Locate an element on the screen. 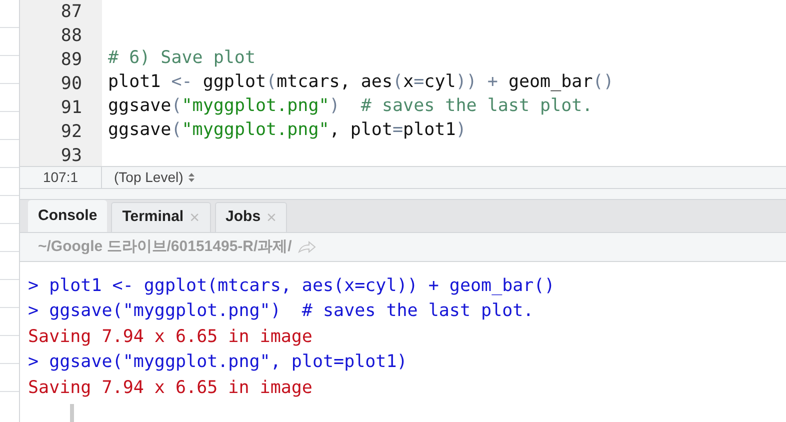 This screenshot has width=786, height=422. code-line: # 6) Save plot is located at coordinates (182, 58).